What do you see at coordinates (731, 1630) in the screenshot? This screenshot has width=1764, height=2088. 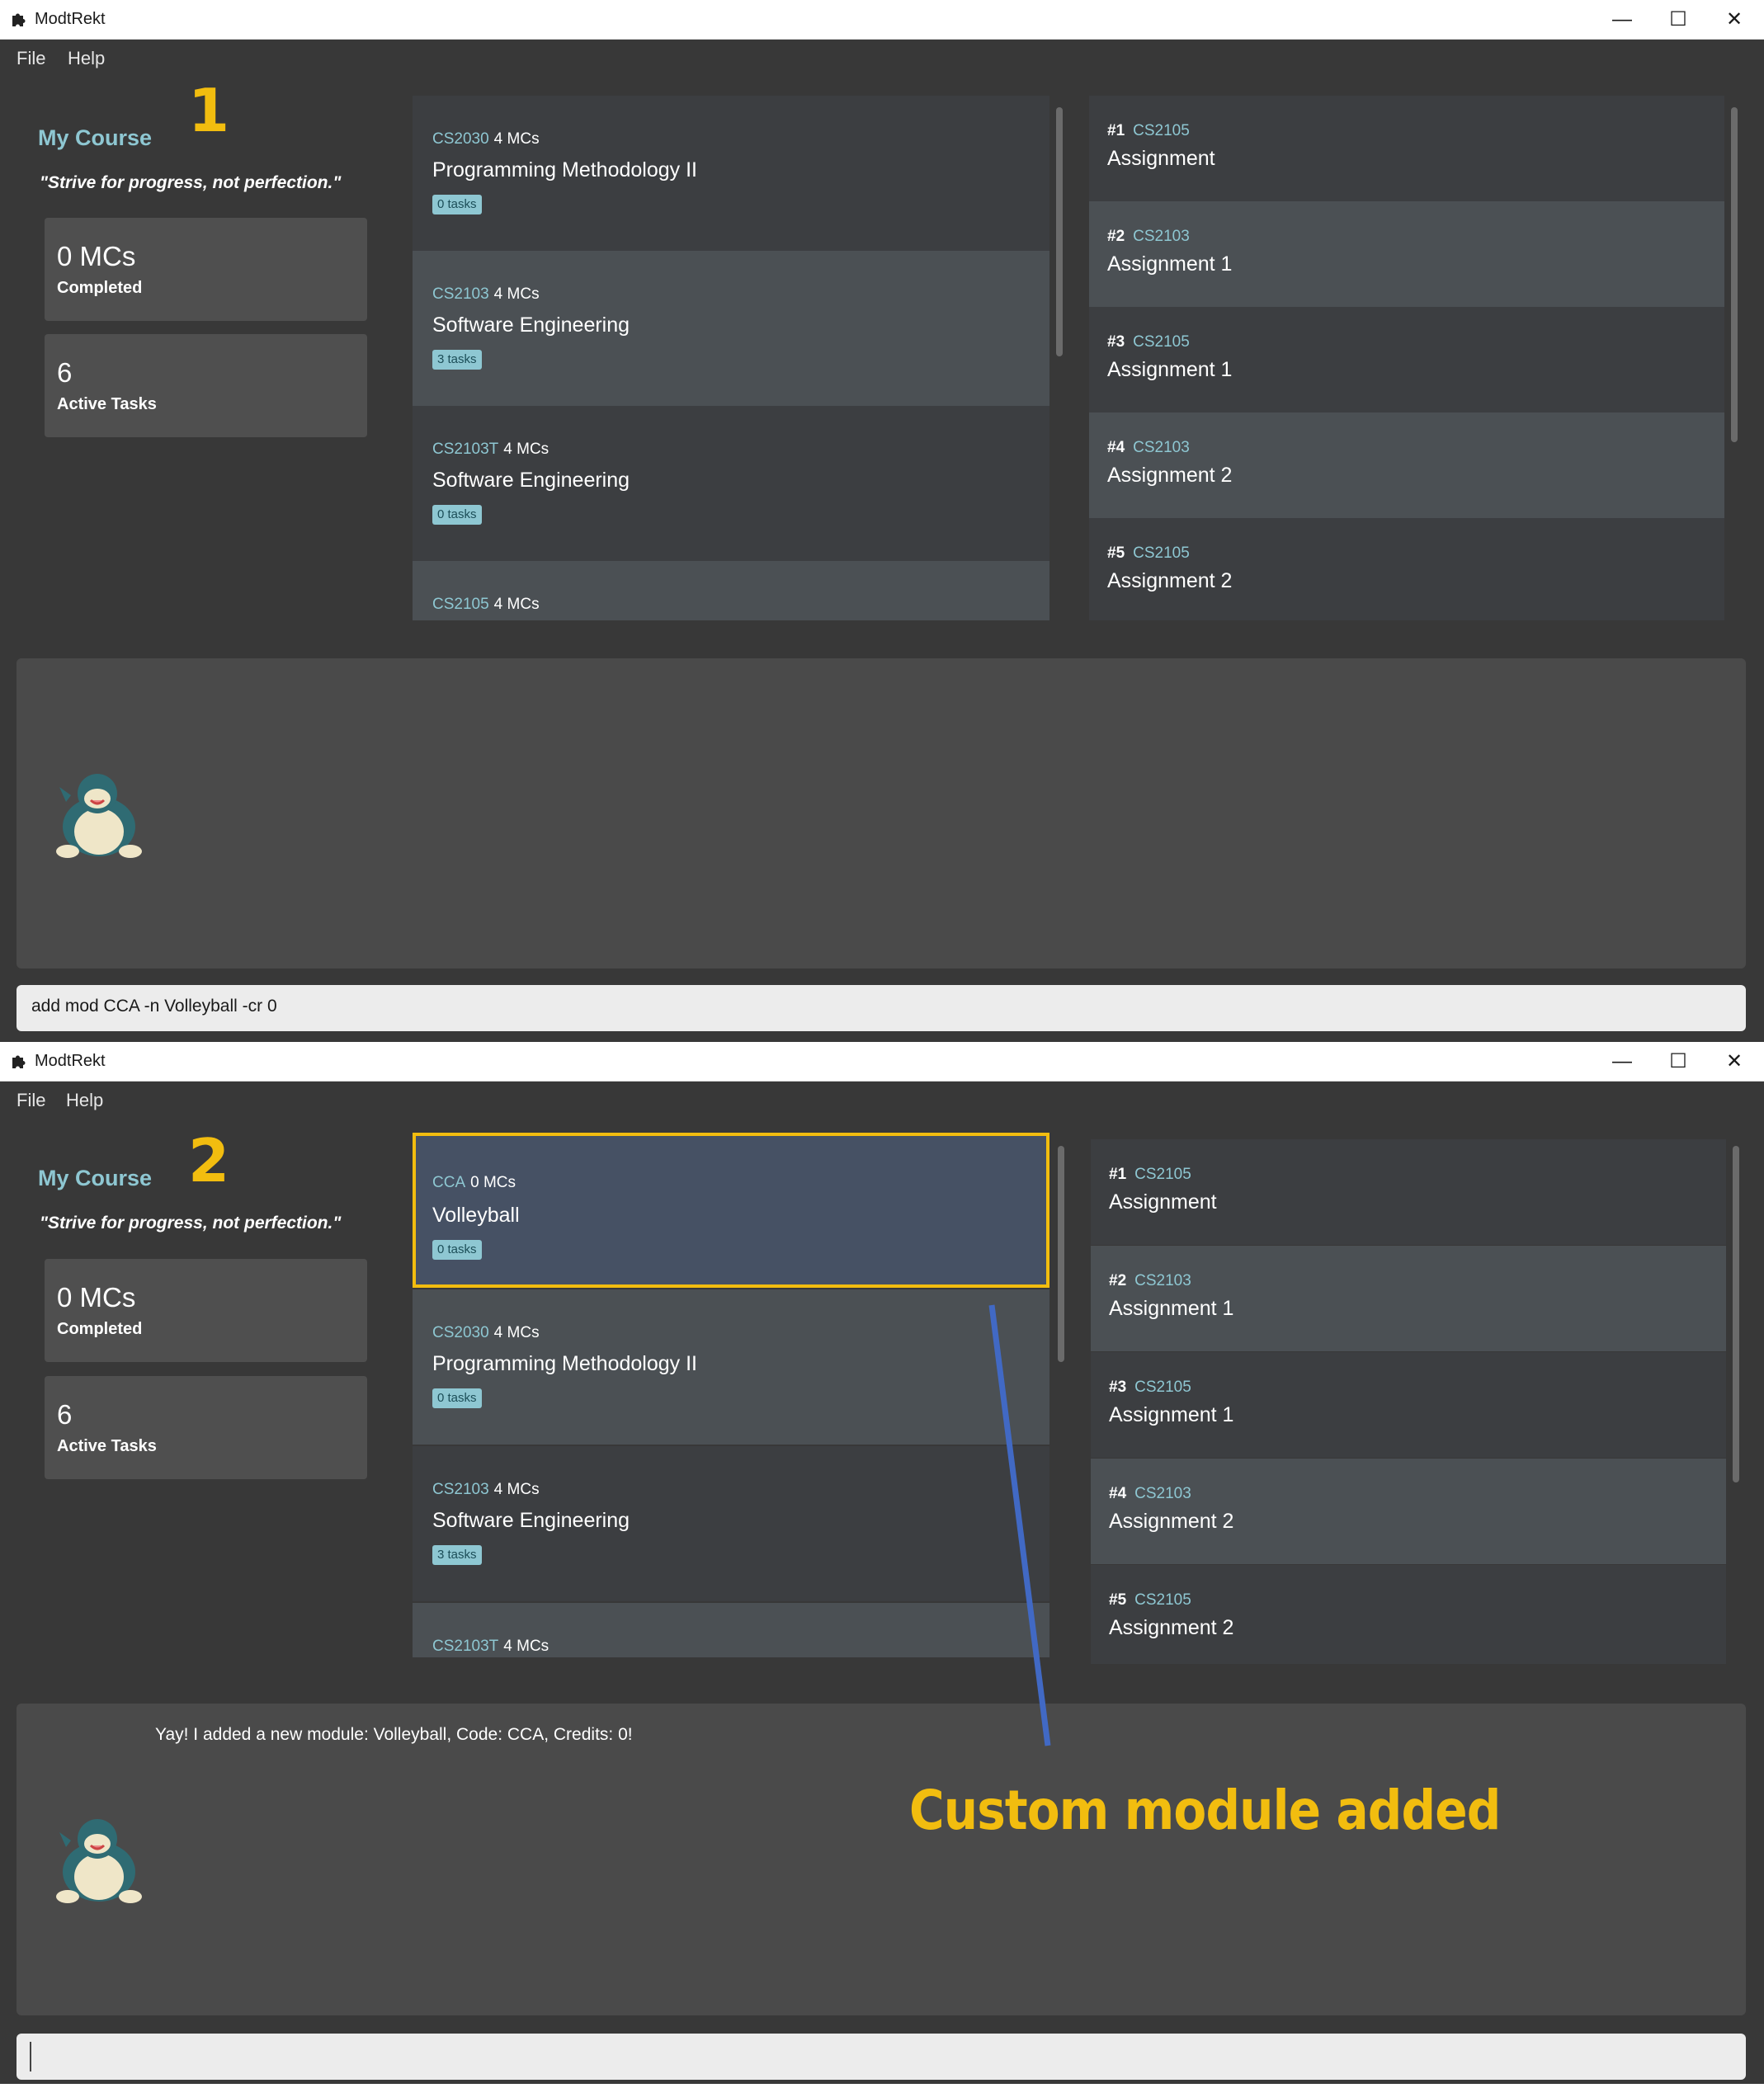 I see `module-card: CS2103T 4 MCs` at bounding box center [731, 1630].